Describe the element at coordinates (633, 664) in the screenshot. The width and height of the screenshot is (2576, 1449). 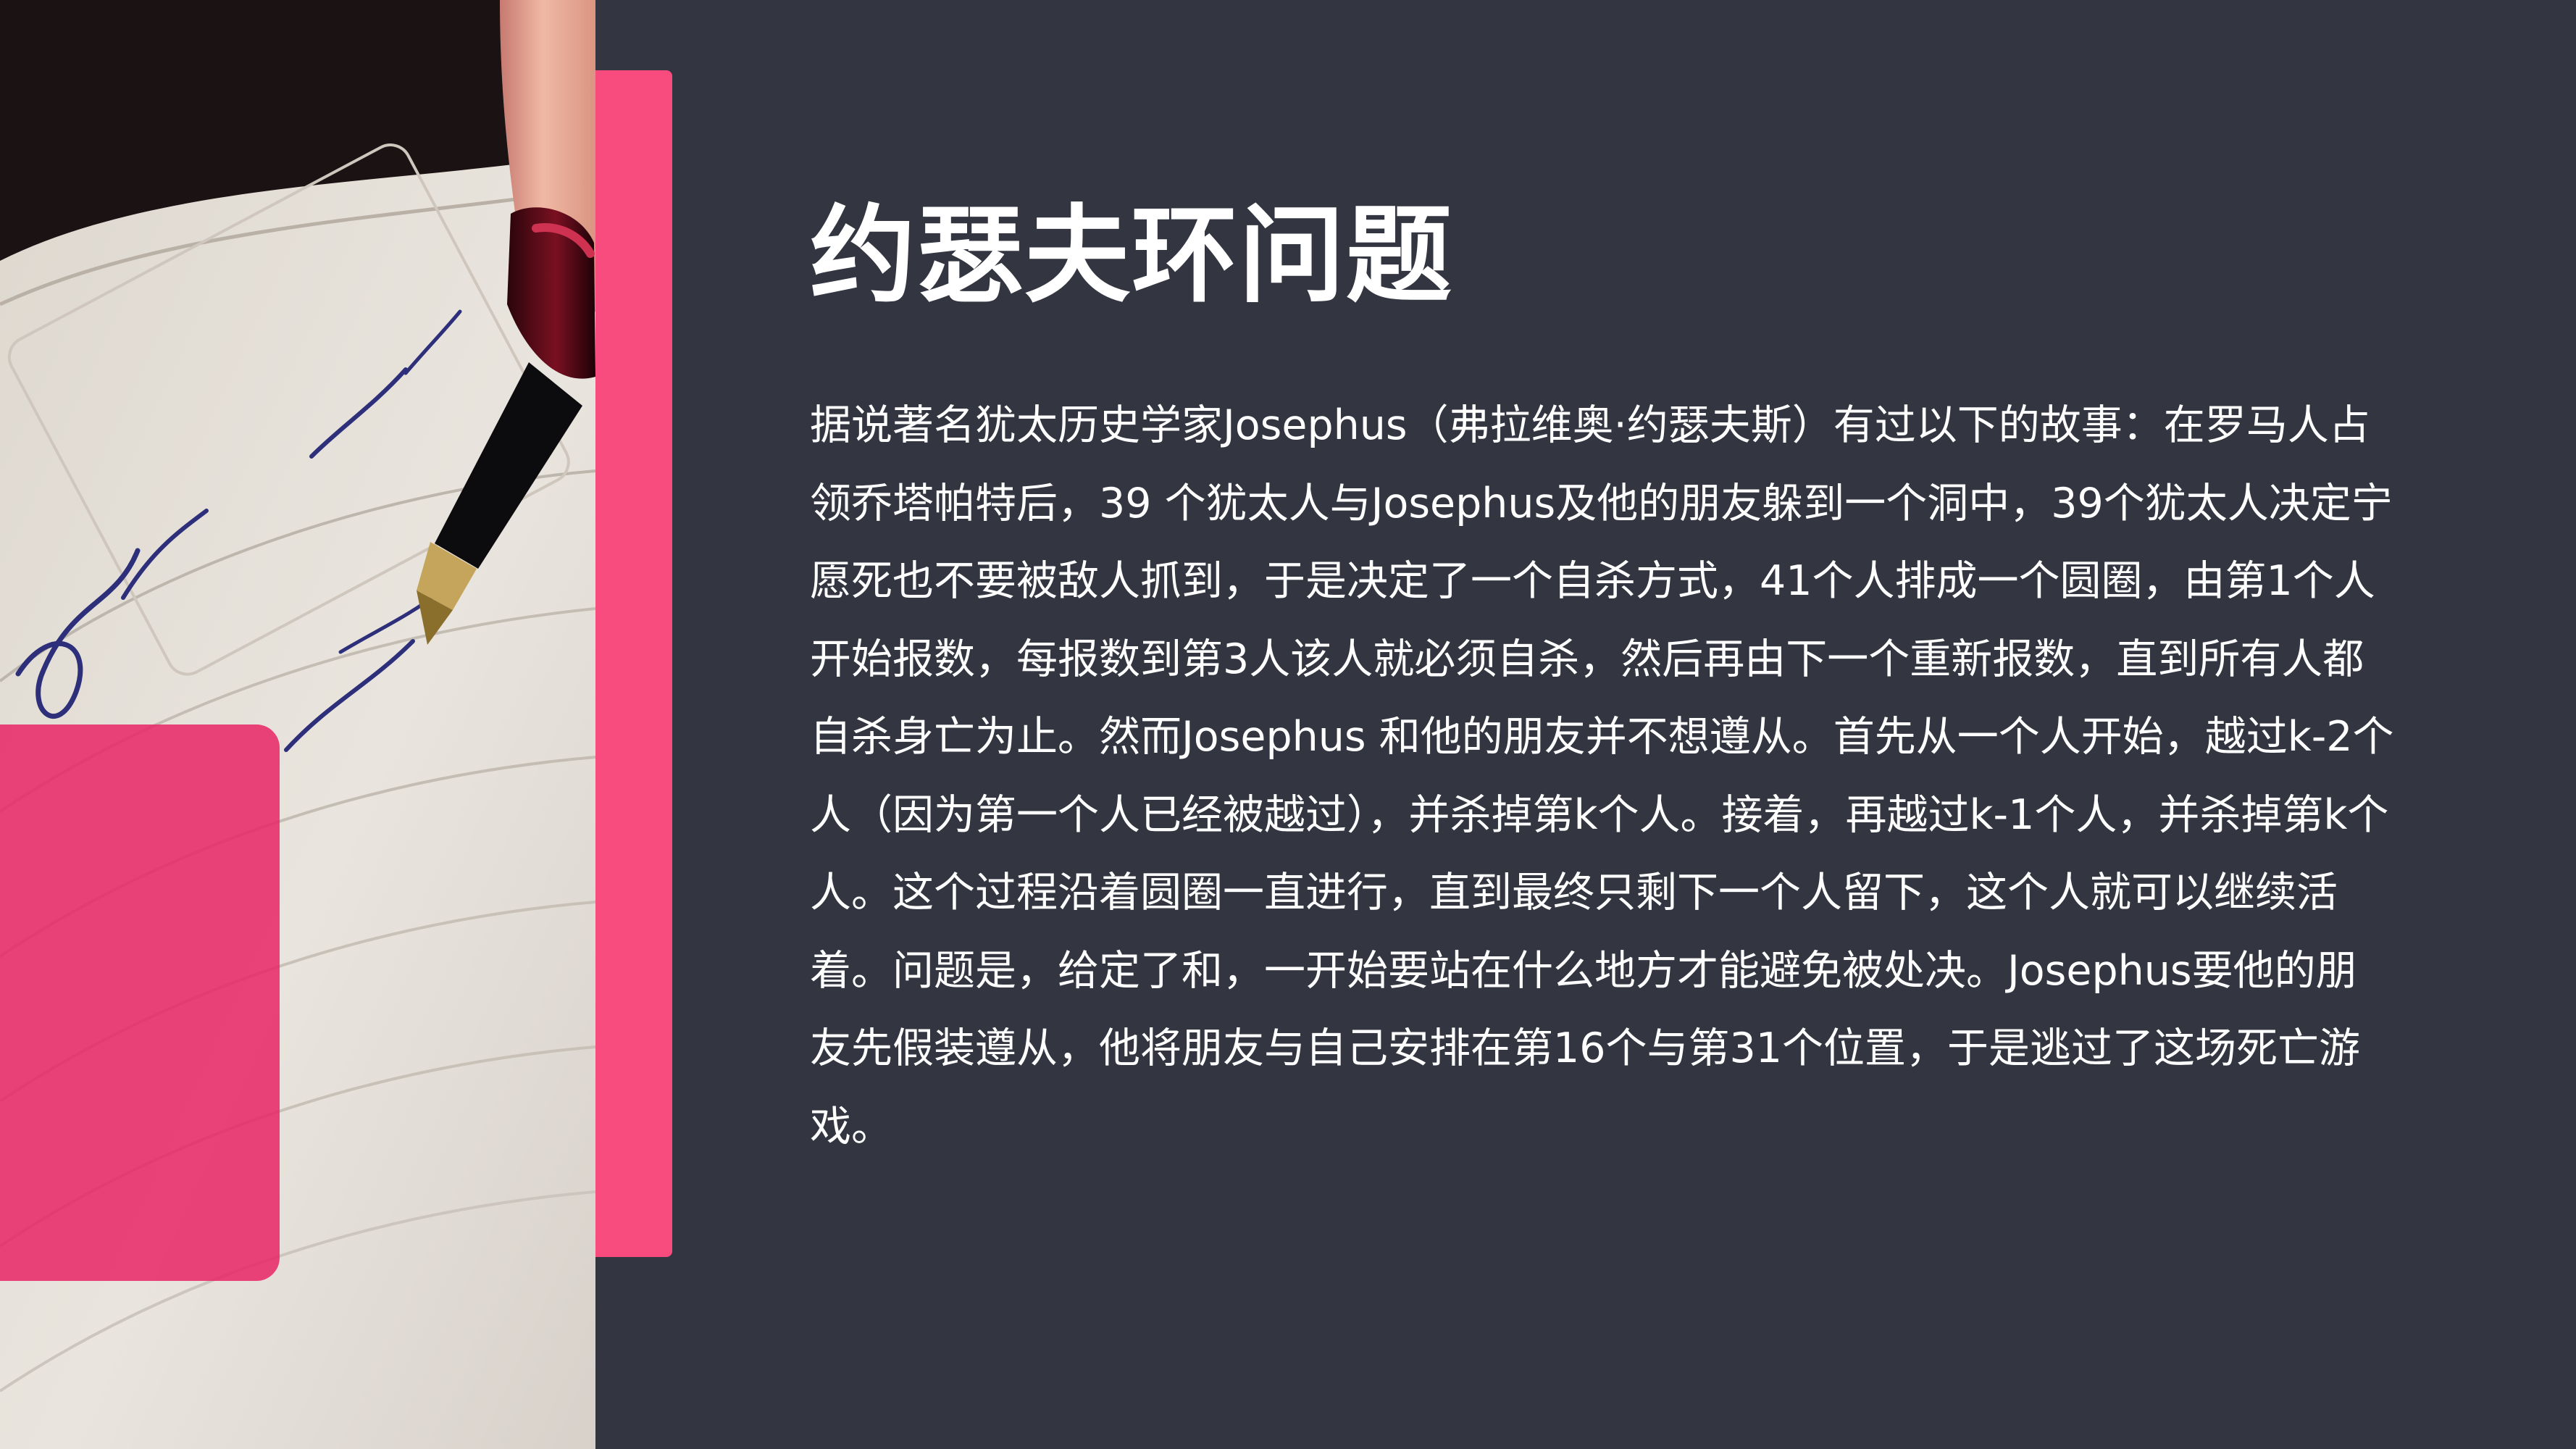
I see `pink-accent-bar` at that location.